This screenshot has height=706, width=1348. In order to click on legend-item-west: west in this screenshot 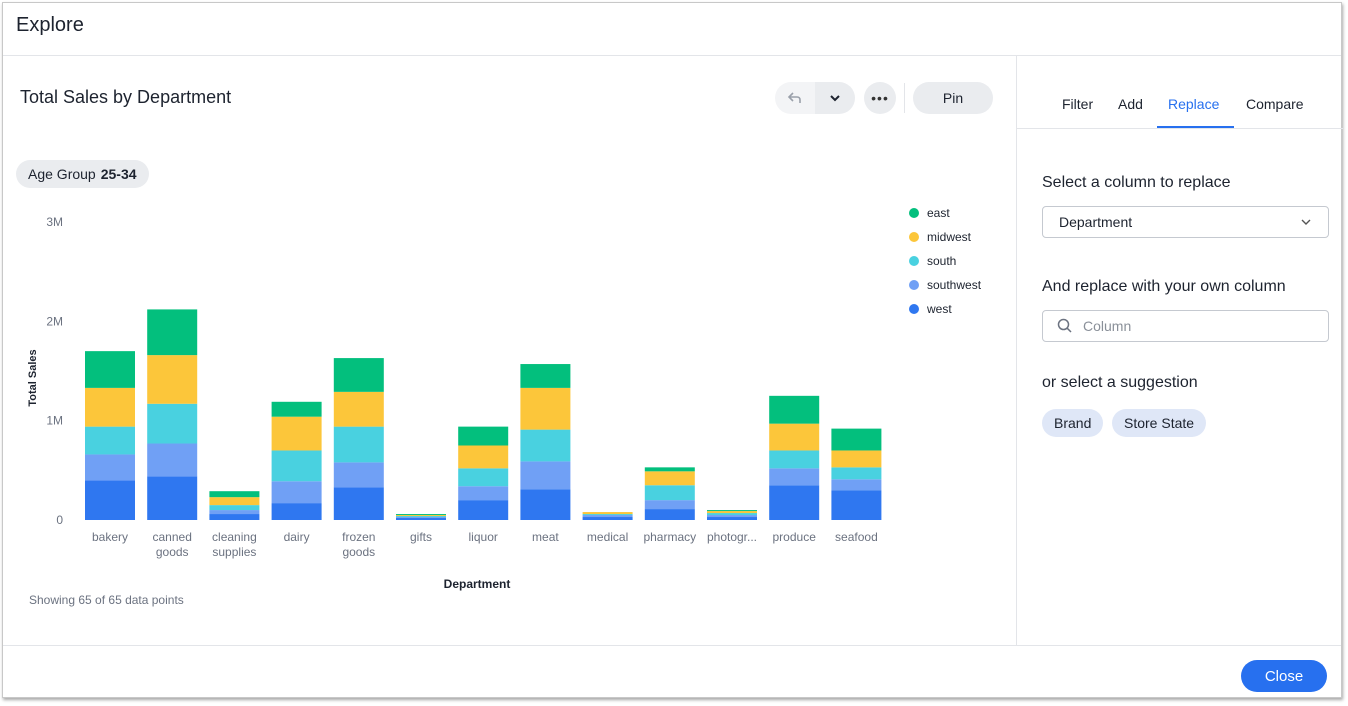, I will do `click(930, 309)`.